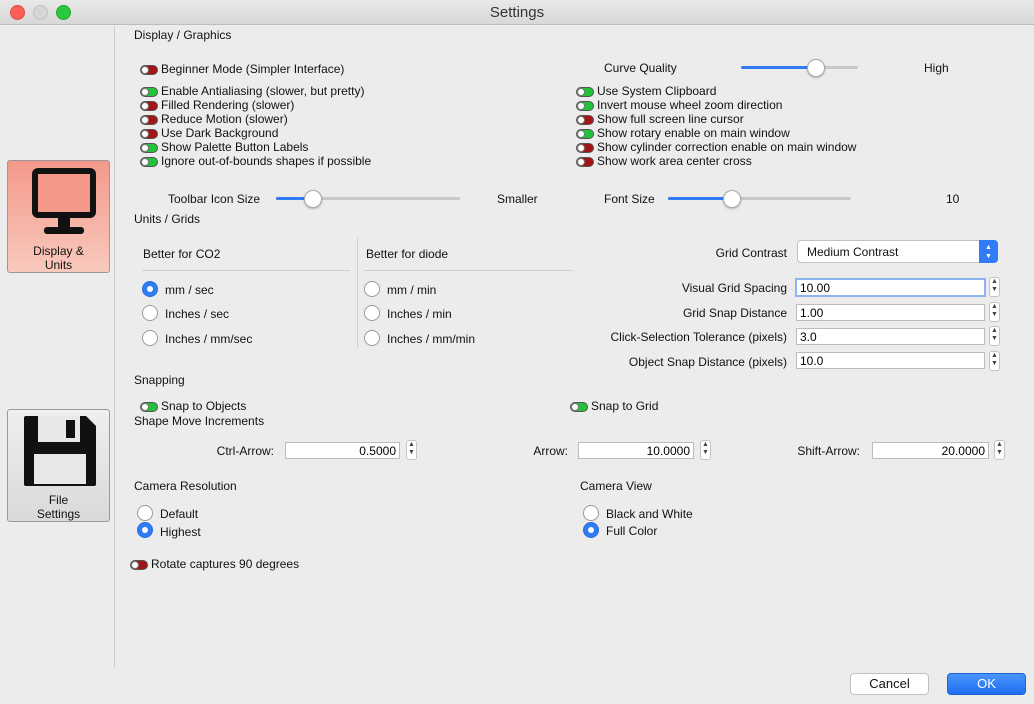  Describe the element at coordinates (246, 270) in the screenshot. I see `co2-divider` at that location.